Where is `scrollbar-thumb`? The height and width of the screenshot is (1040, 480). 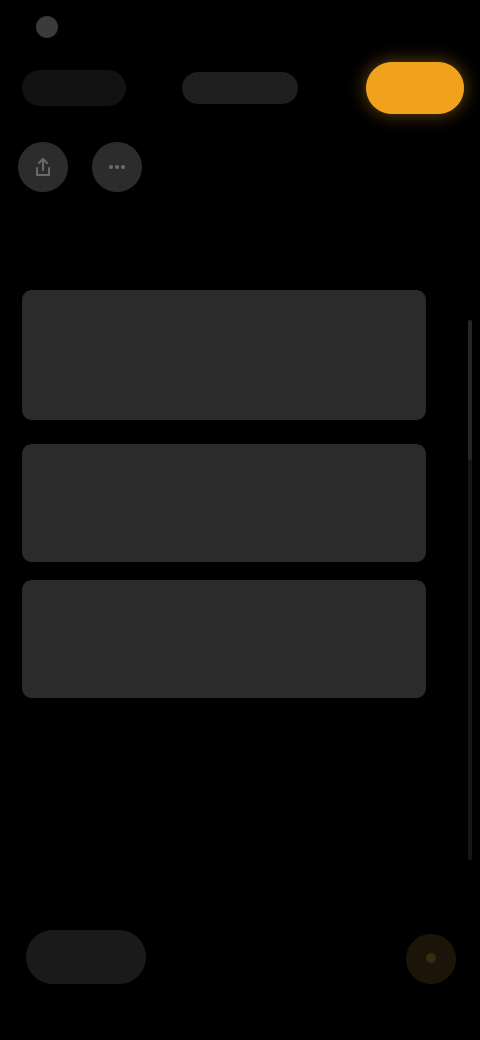 scrollbar-thumb is located at coordinates (470, 390).